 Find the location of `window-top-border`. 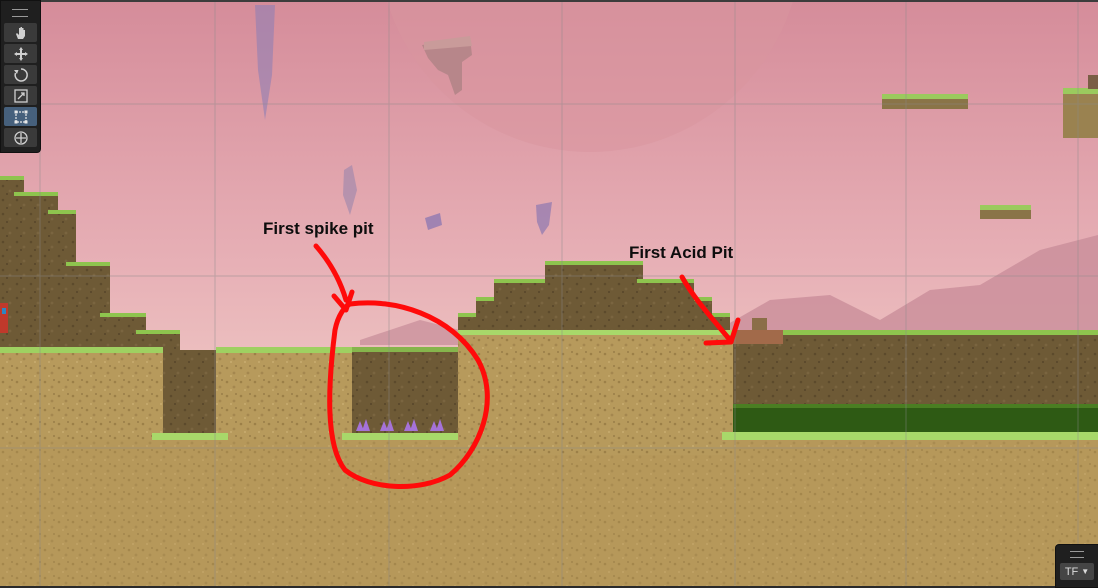

window-top-border is located at coordinates (549, 1).